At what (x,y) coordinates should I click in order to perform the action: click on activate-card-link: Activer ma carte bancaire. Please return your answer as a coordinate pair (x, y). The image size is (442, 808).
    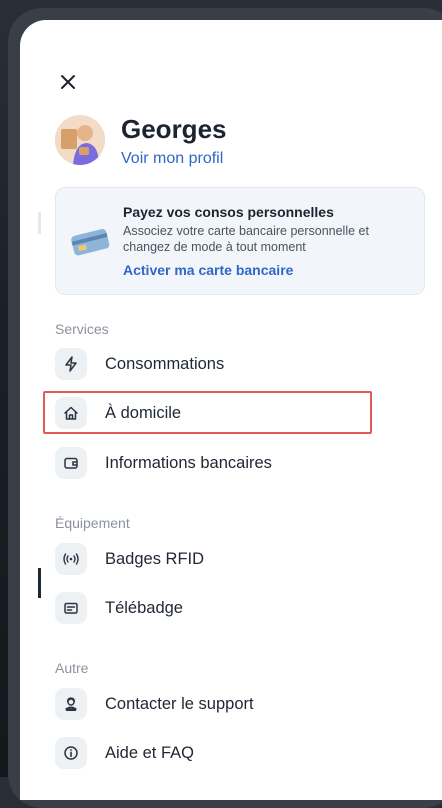
    Looking at the image, I should click on (208, 270).